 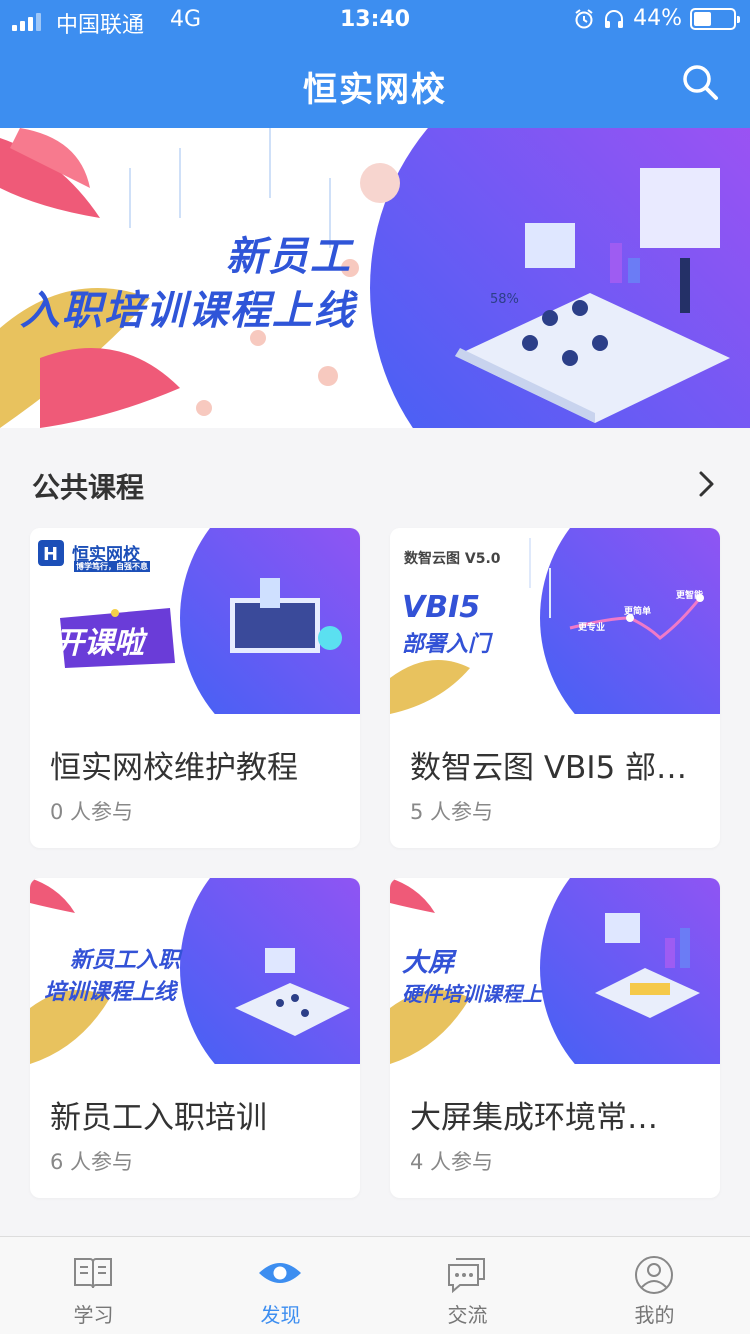 I want to click on course-thumbnail: 新员工入职 培训课程上线, so click(x=195, y=971).